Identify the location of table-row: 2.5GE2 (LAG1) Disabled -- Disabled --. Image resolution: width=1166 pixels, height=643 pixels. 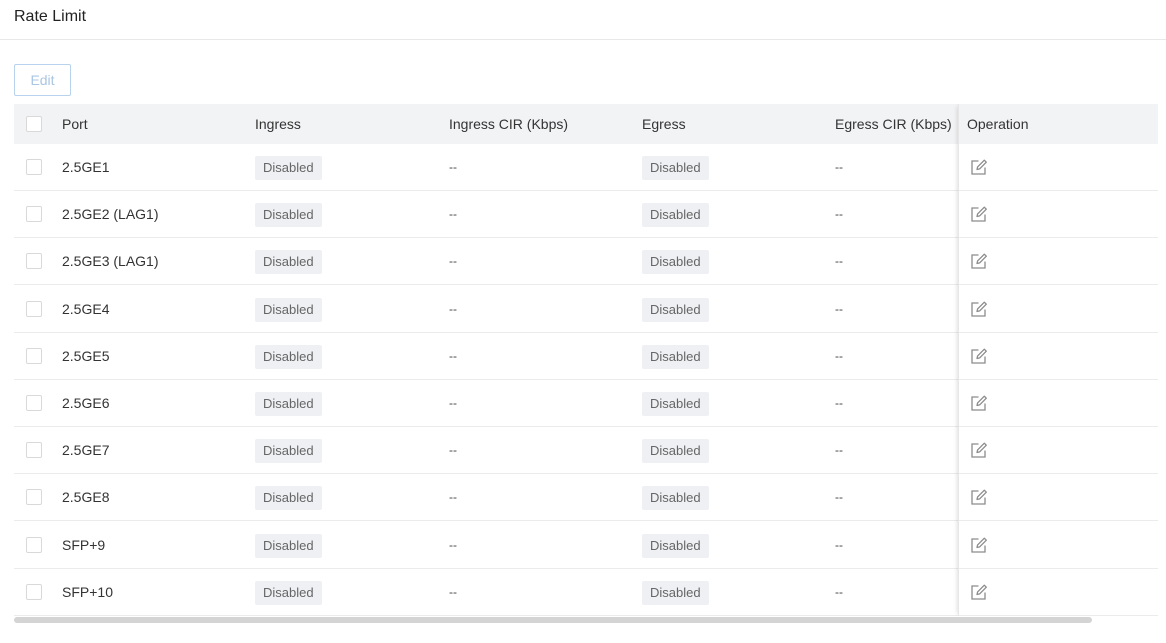
(586, 214).